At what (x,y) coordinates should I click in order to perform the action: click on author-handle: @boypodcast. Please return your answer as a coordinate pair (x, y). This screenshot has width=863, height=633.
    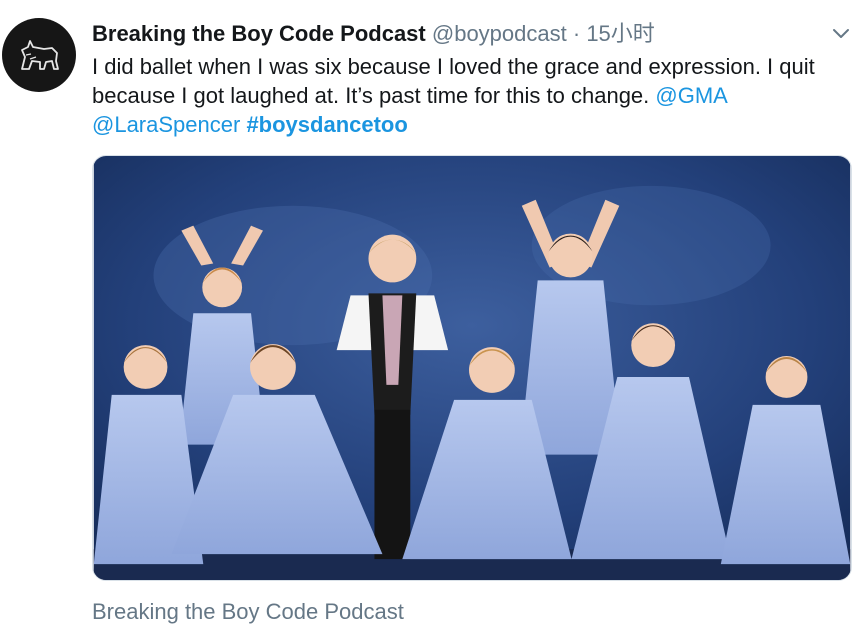
    Looking at the image, I should click on (499, 33).